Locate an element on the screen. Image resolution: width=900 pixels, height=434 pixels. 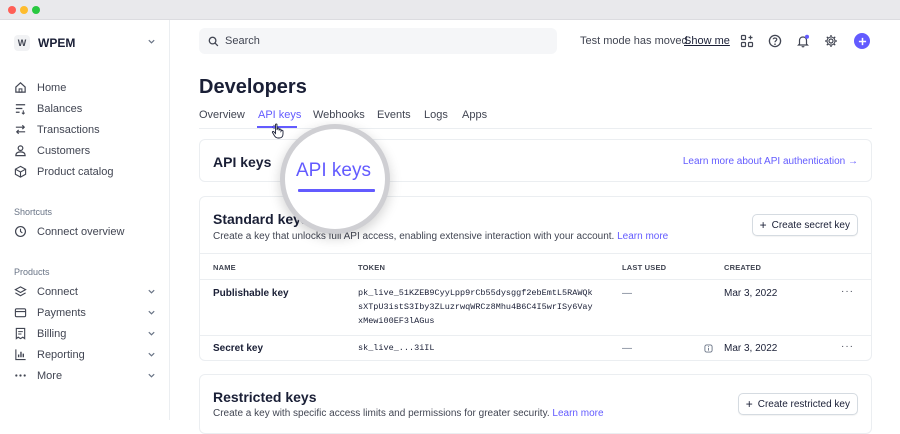
top-bar: Test mode has moved. Show me is located at coordinates (535, 42).